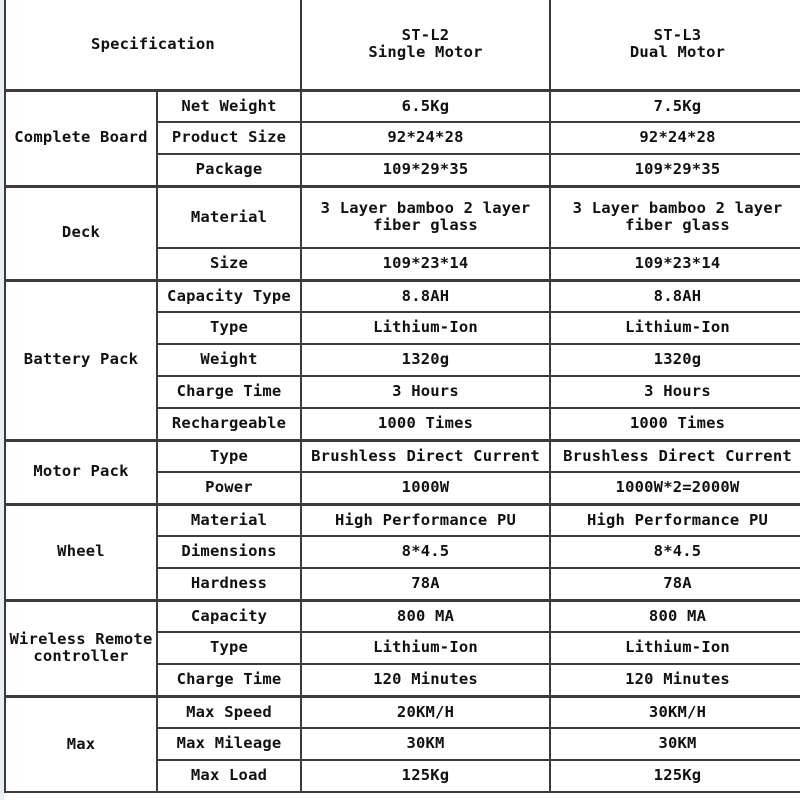  What do you see at coordinates (674, 455) in the screenshot?
I see `value-l3: Brushless Direct Current` at bounding box center [674, 455].